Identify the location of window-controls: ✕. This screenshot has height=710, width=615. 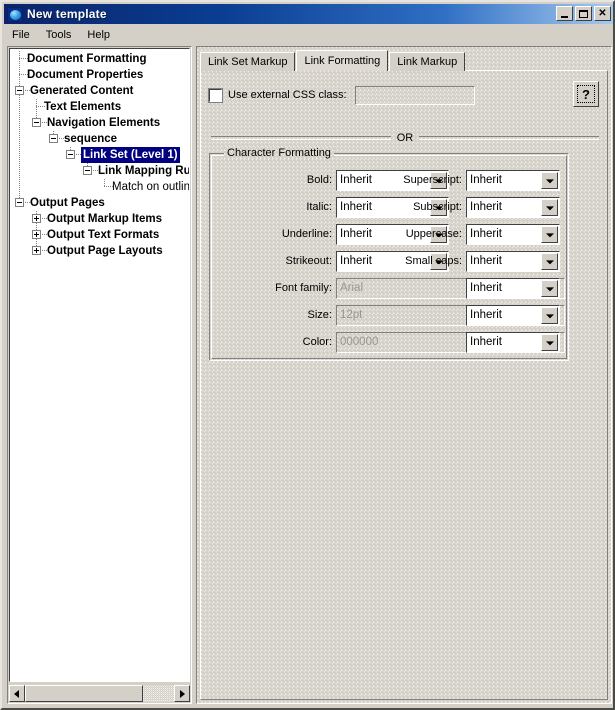
(583, 13).